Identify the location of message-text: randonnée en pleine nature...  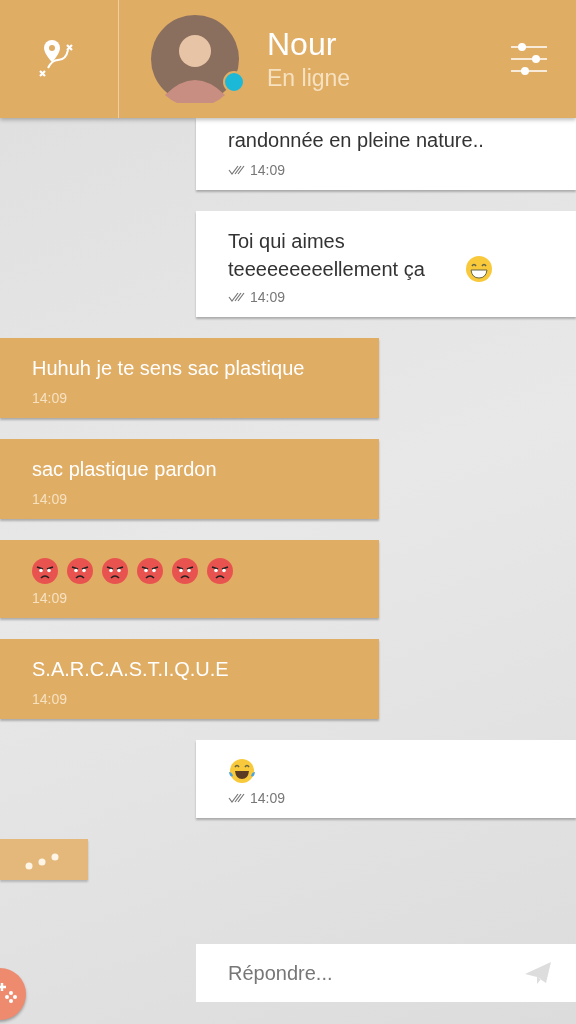
(356, 140).